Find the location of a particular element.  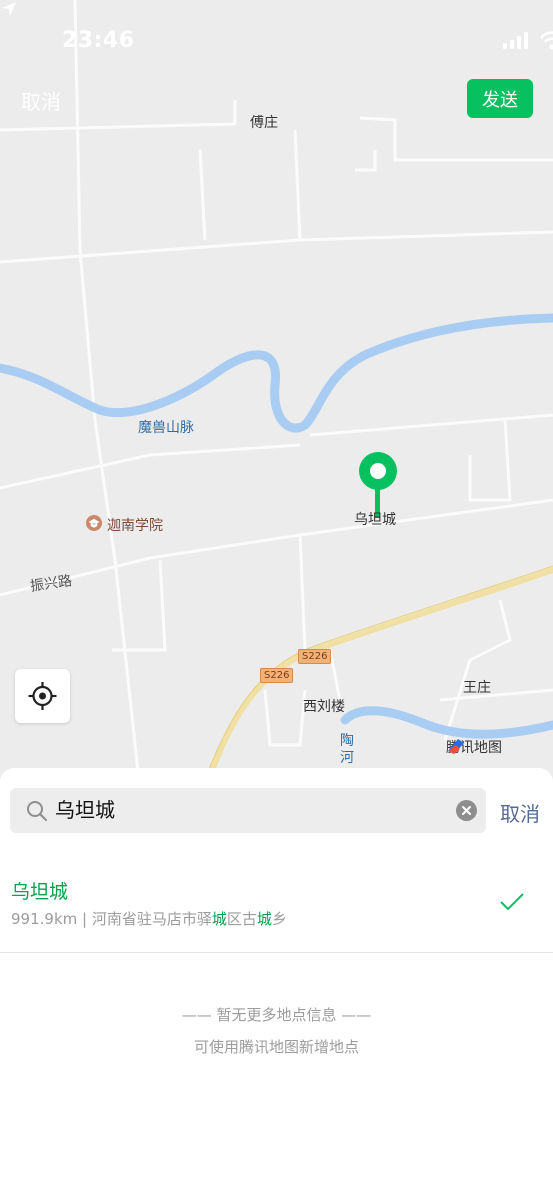

address-part: 区古 is located at coordinates (241, 919).